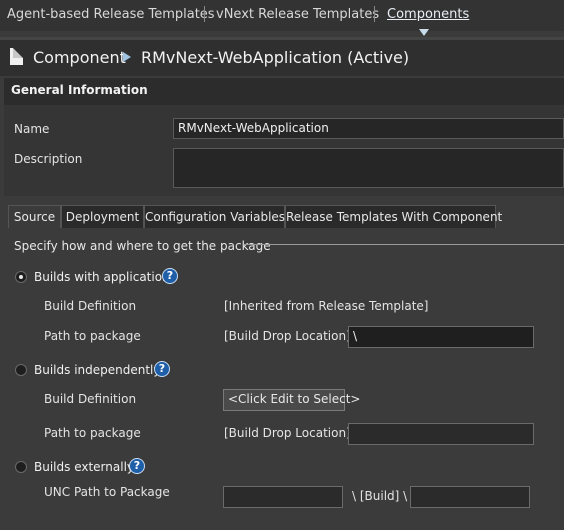  Describe the element at coordinates (102, 277) in the screenshot. I see `builds-with-application-label: Builds with application` at that location.